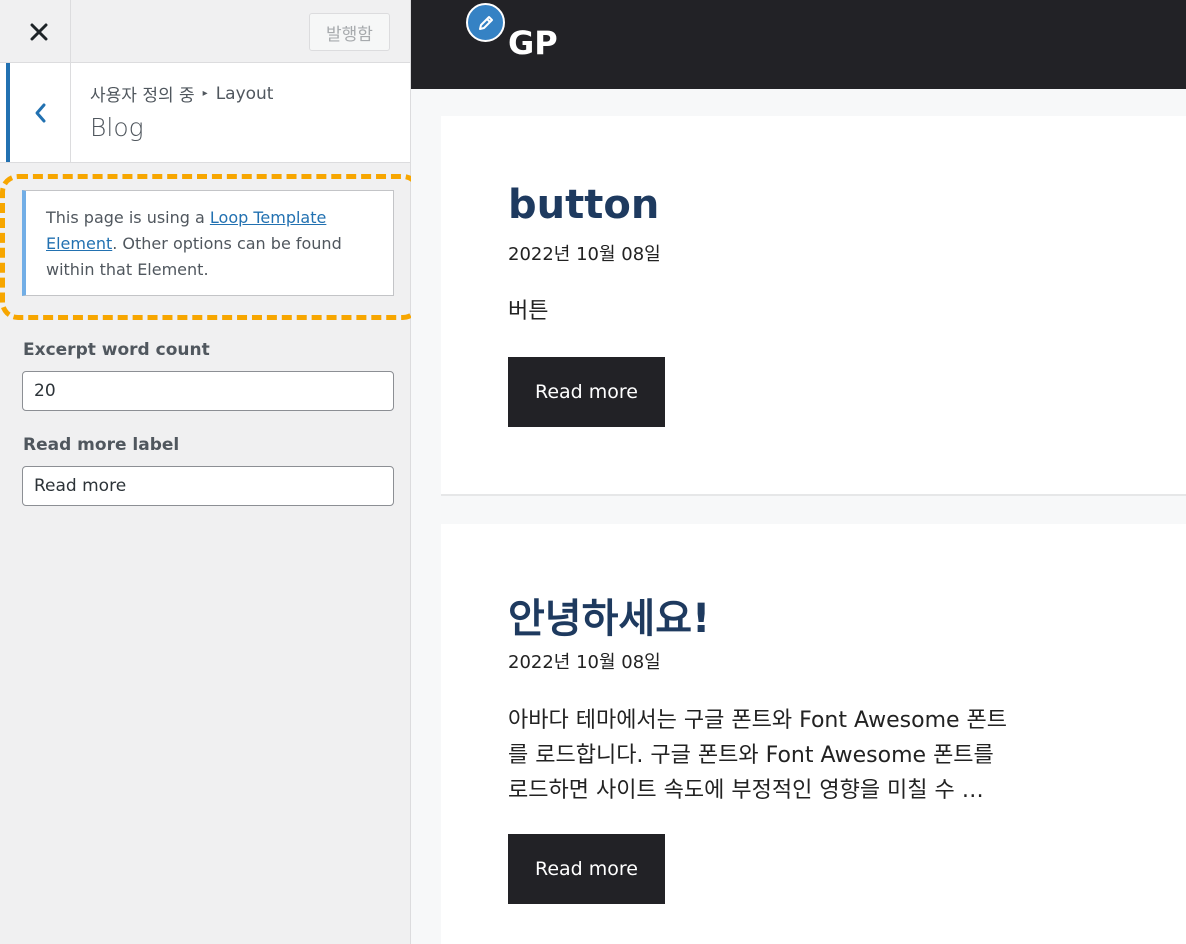 This screenshot has height=944, width=1186. I want to click on chevron-left-icon, so click(40, 112).